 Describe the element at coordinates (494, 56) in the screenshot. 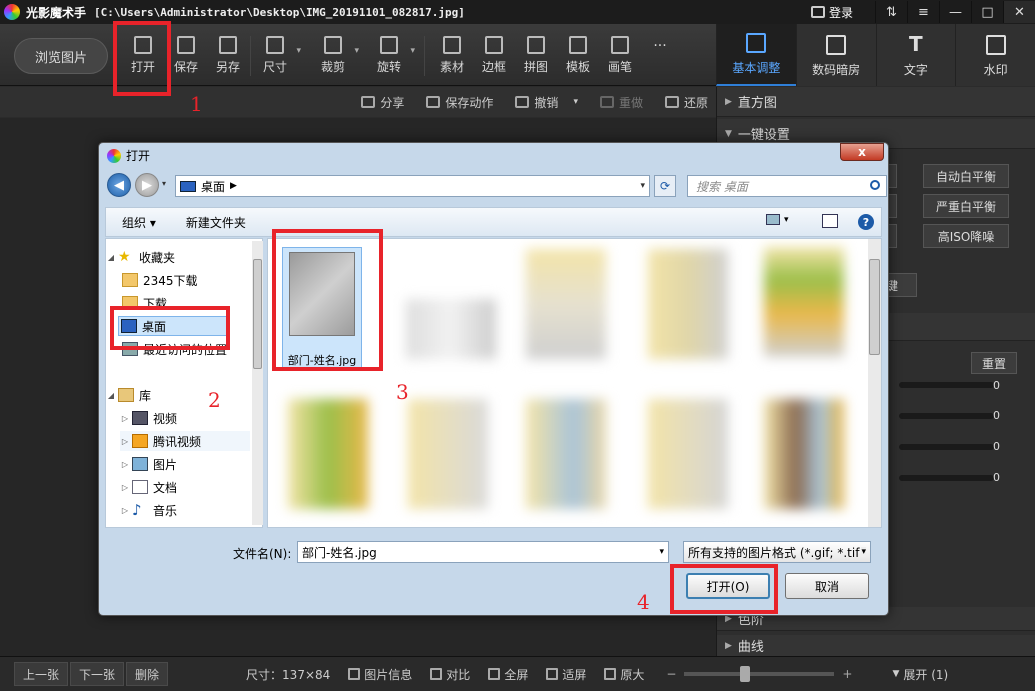

I see `border-button: 边框` at that location.